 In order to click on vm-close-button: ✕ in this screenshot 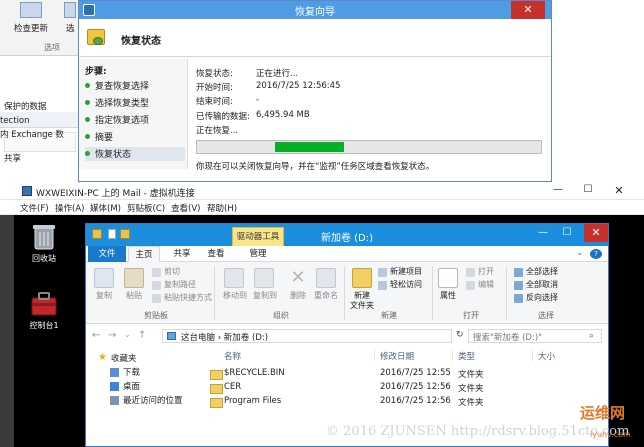, I will do `click(619, 191)`.